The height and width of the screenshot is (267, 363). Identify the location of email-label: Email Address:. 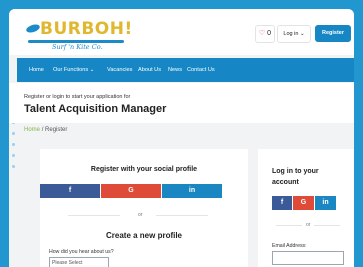
(289, 246).